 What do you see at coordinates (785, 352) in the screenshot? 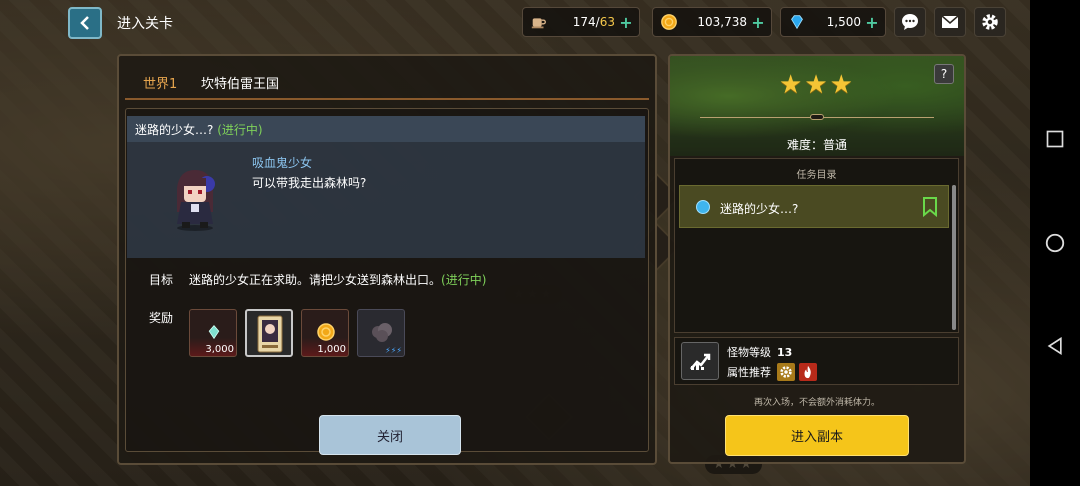
I see `monster-level-value: 13` at bounding box center [785, 352].